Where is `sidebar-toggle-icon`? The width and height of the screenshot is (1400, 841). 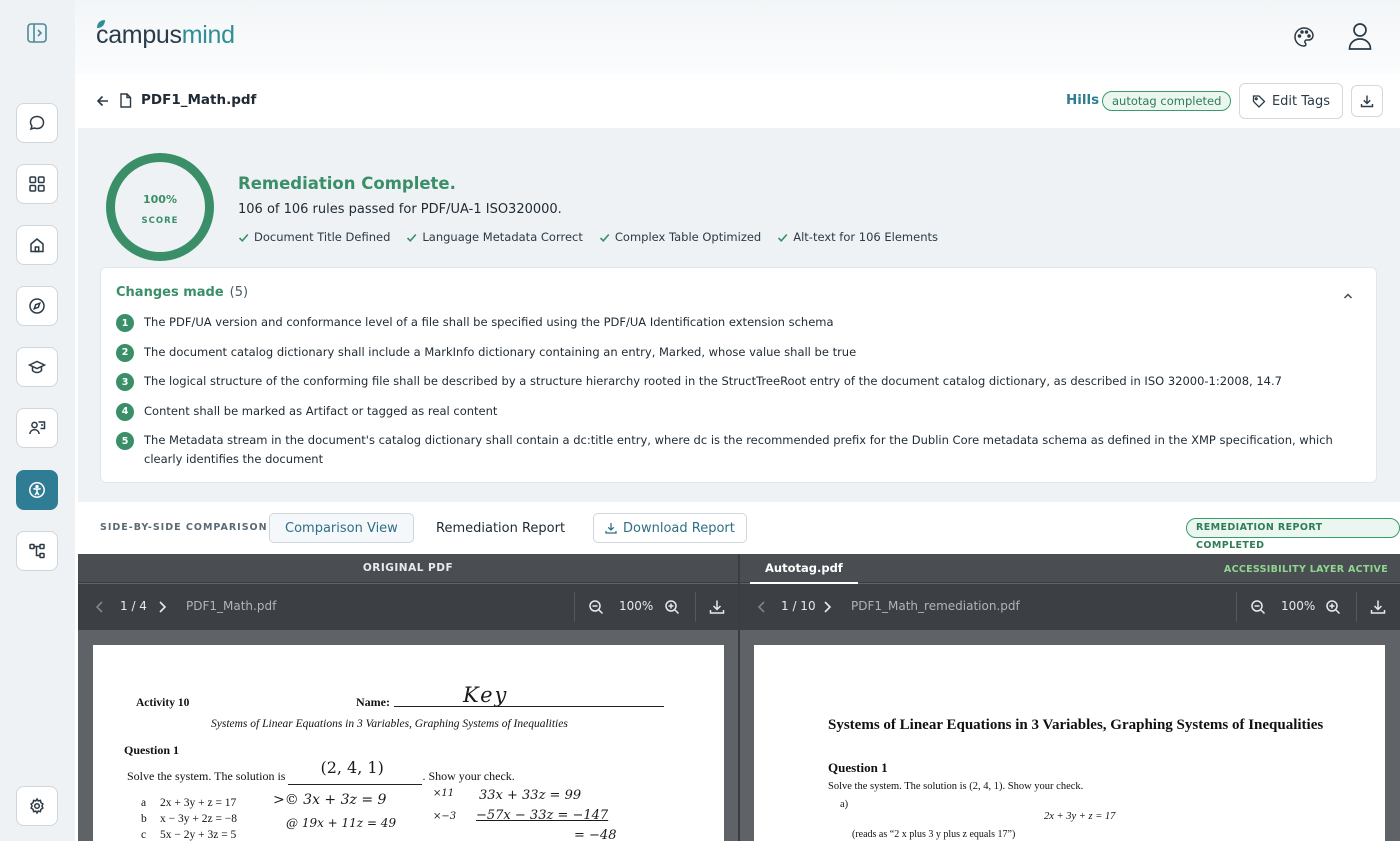
sidebar-toggle-icon is located at coordinates (37, 33).